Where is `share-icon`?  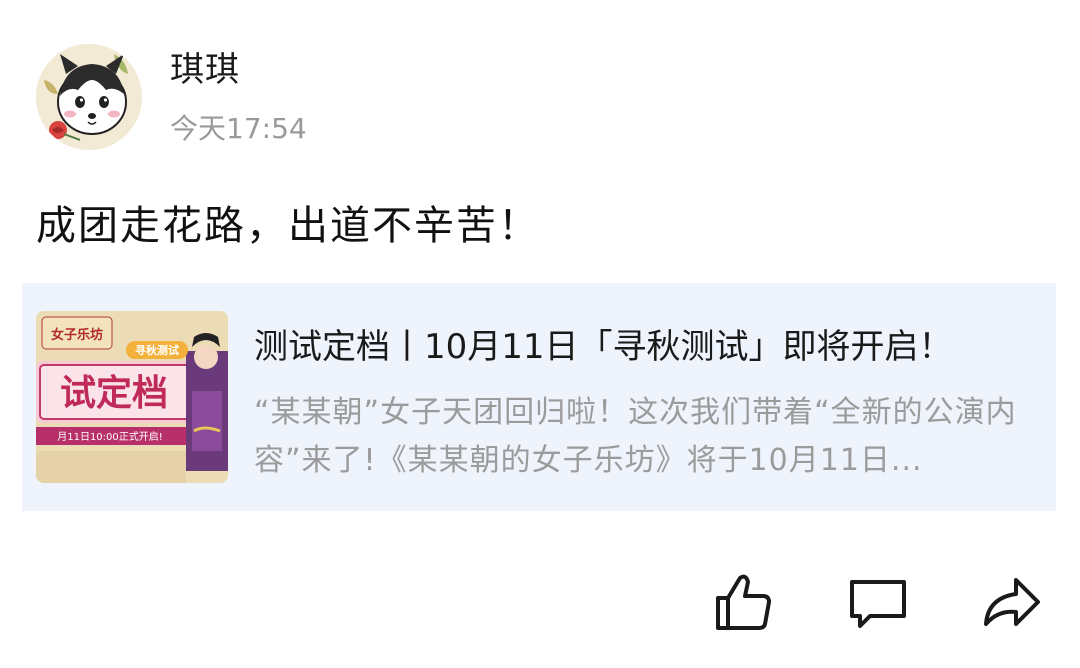 share-icon is located at coordinates (1012, 602).